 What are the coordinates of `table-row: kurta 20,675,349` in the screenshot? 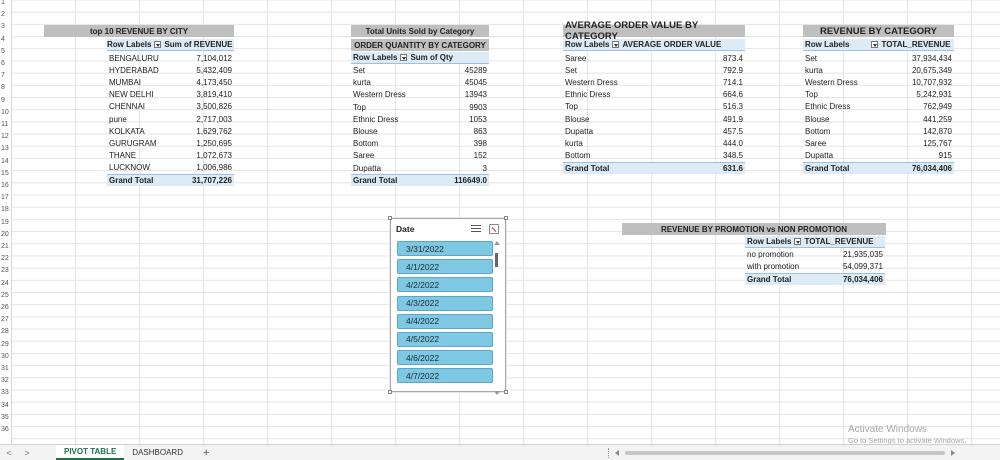 It's located at (878, 70).